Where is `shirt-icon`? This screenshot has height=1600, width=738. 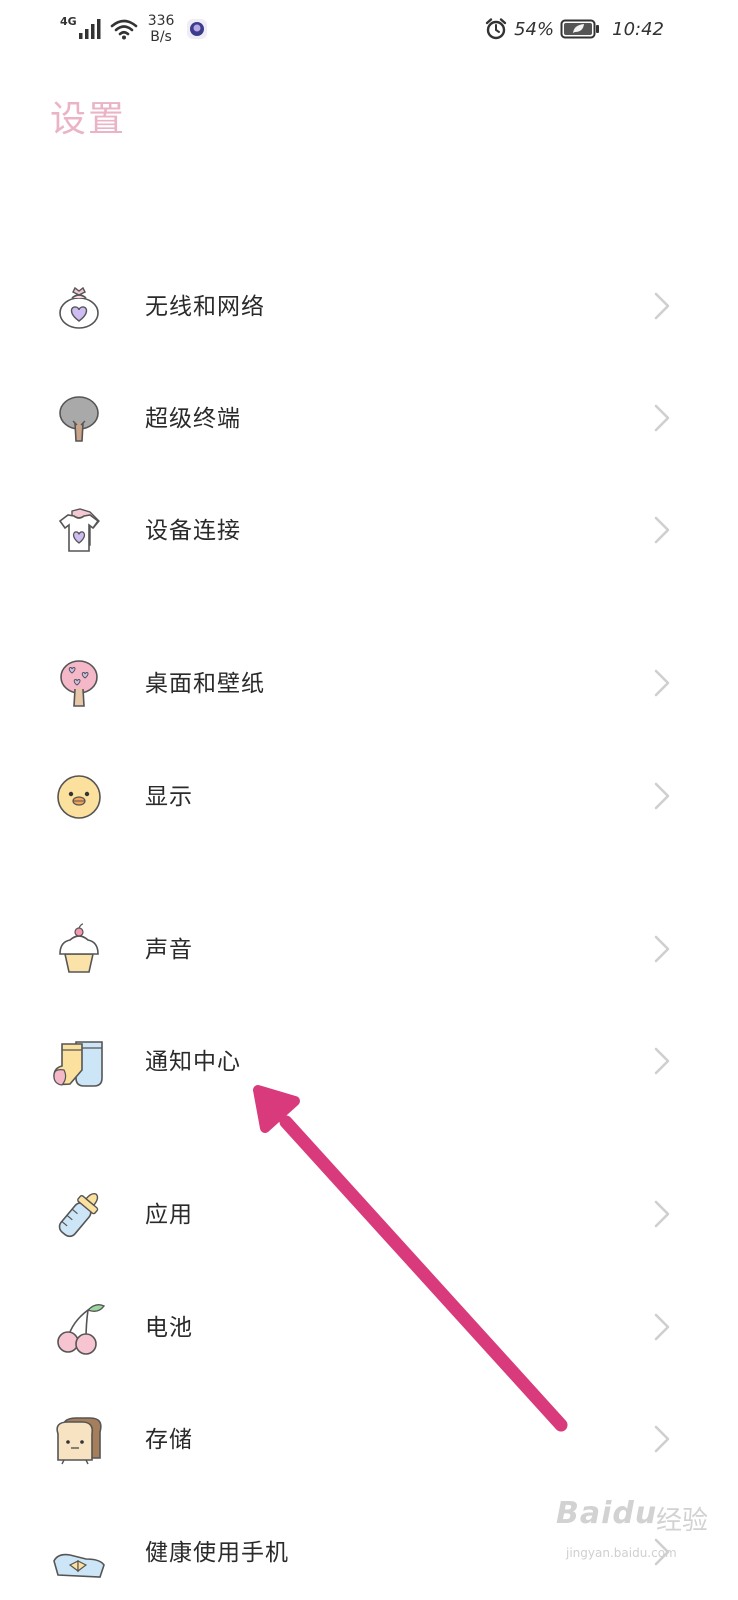 shirt-icon is located at coordinates (79, 530).